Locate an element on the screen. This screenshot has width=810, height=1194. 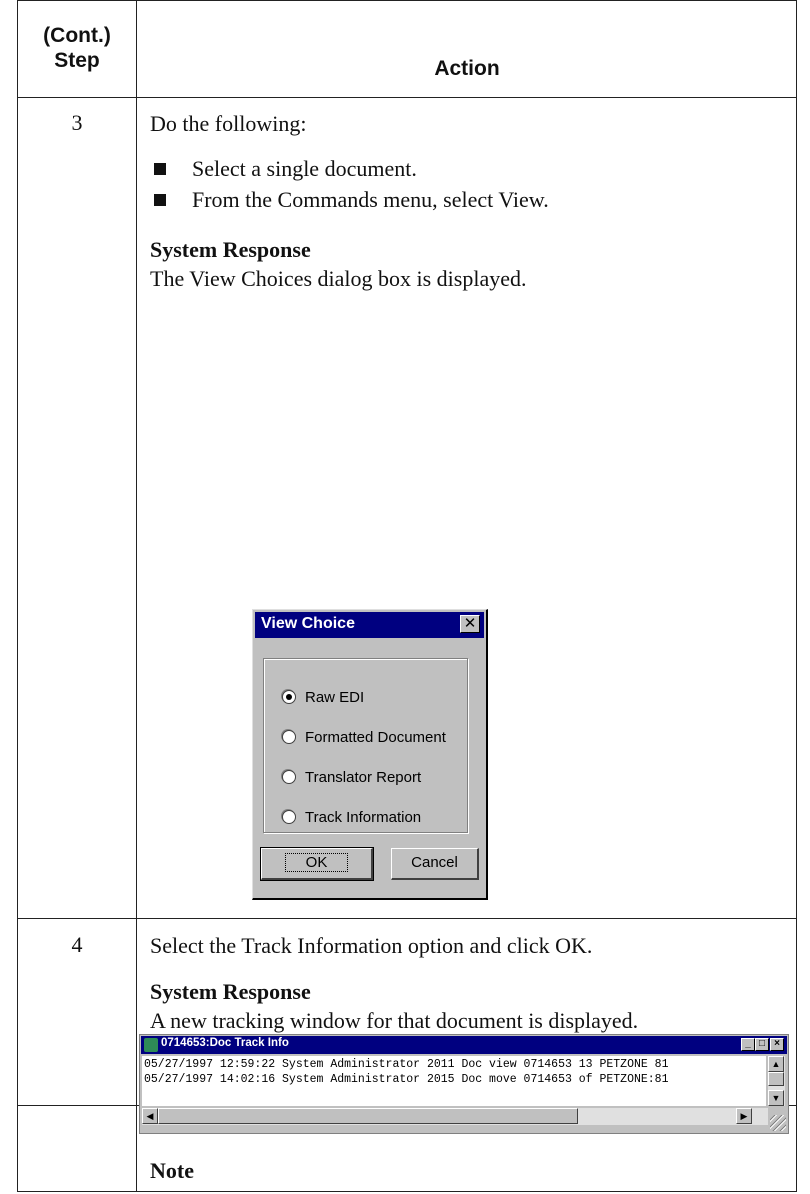
bullet-item: Select a single document. is located at coordinates (304, 168).